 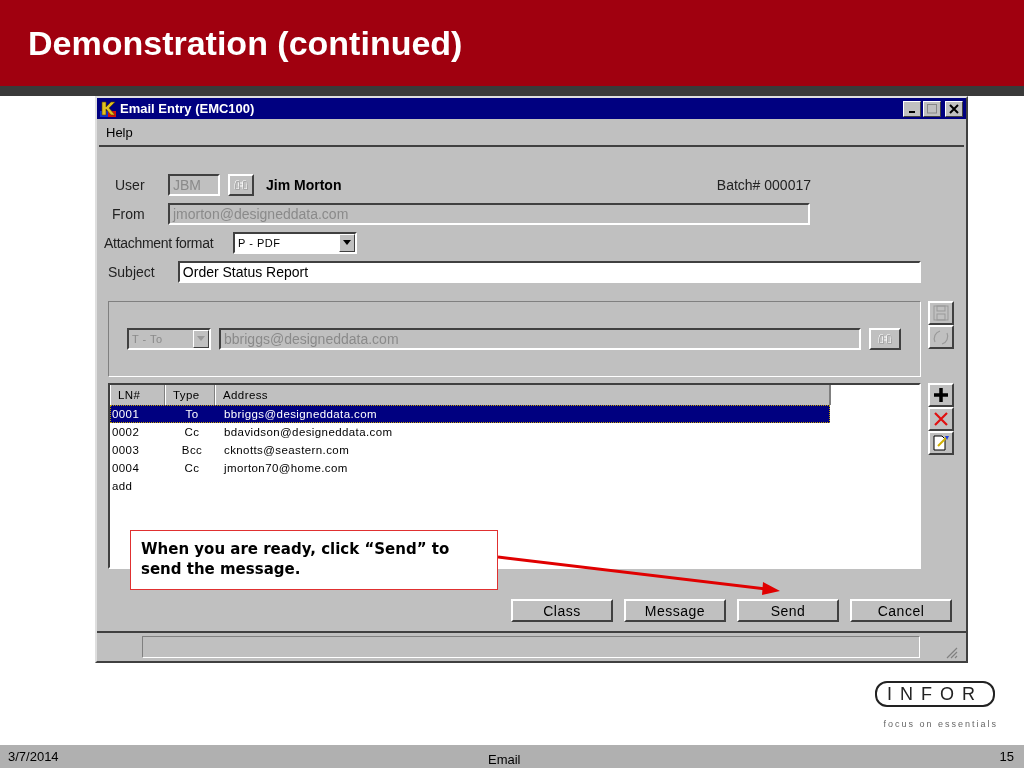 What do you see at coordinates (562, 610) in the screenshot?
I see `action-button: Class` at bounding box center [562, 610].